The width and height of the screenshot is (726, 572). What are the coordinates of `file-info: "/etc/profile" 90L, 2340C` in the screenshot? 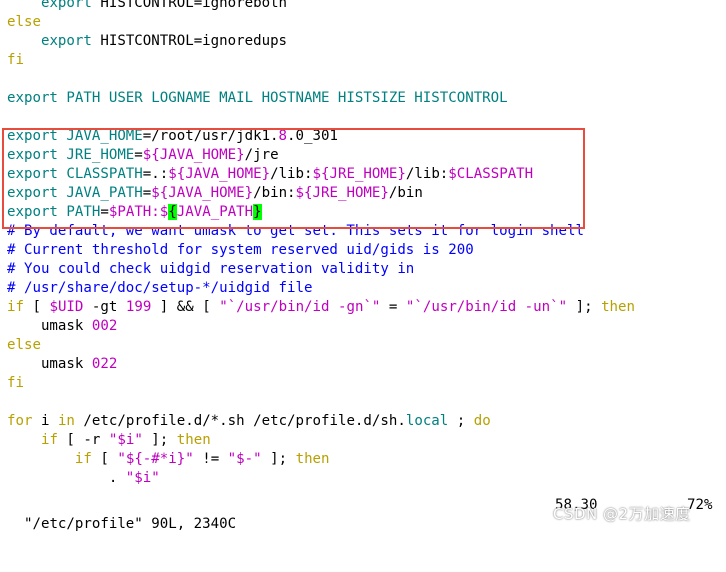 It's located at (130, 524).